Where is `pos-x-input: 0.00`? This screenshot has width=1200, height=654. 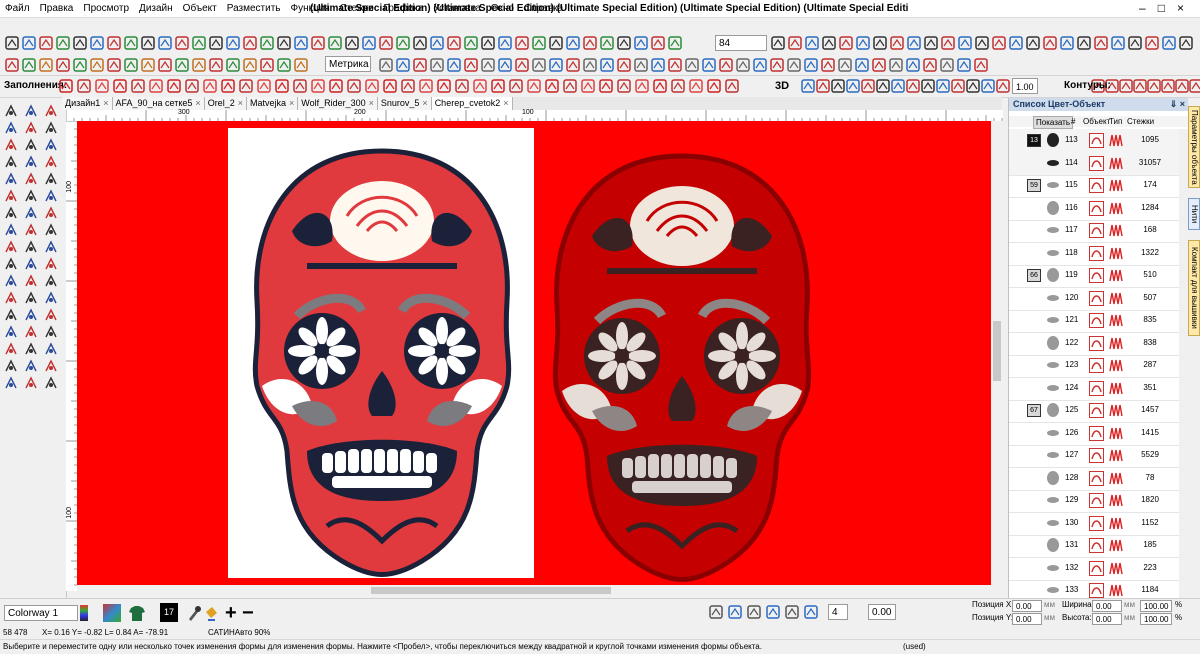
pos-x-input: 0.00 is located at coordinates (1027, 606).